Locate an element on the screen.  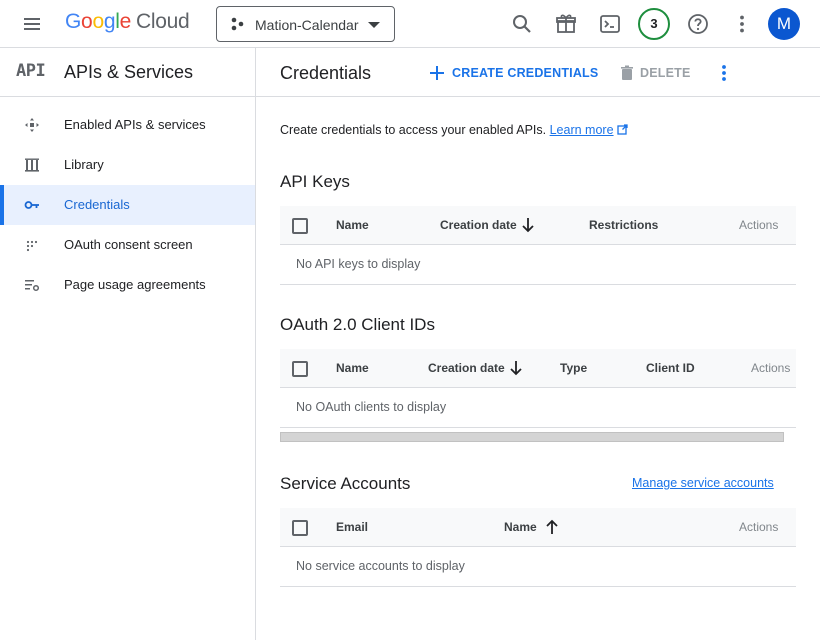
table-header: Email Name Actions is located at coordinates (538, 527).